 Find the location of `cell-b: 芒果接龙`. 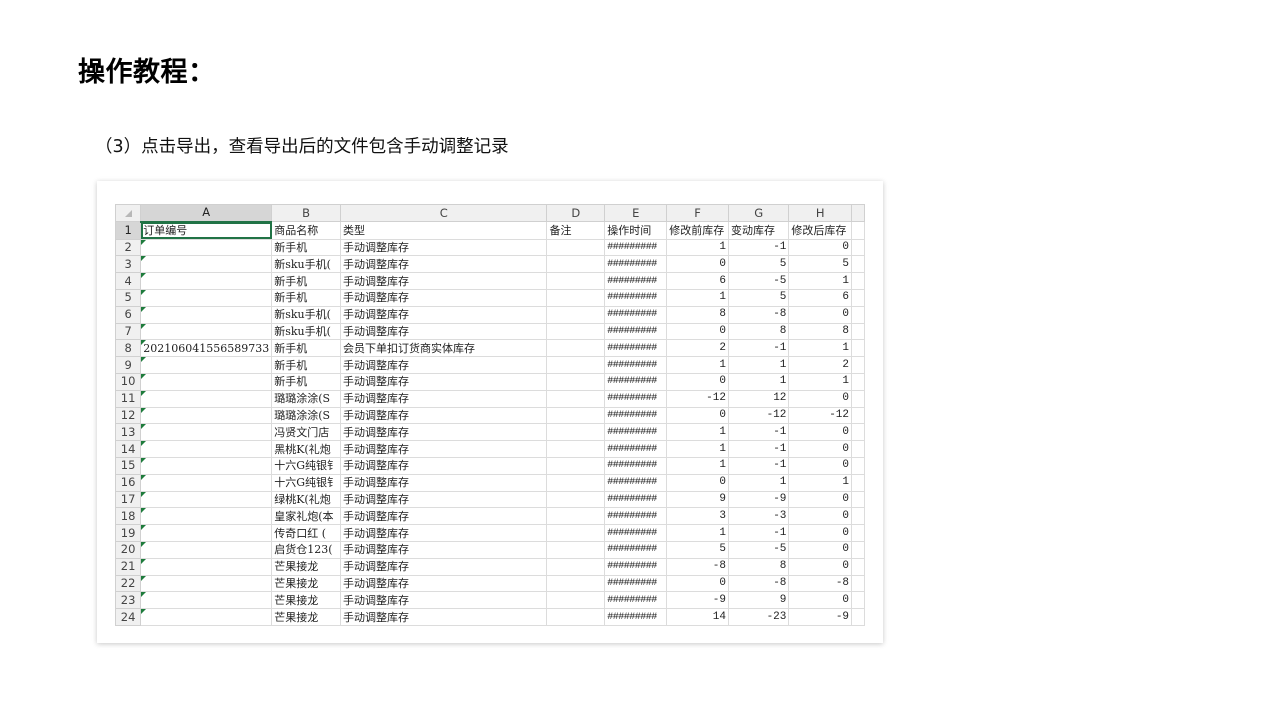

cell-b: 芒果接龙 is located at coordinates (306, 617).